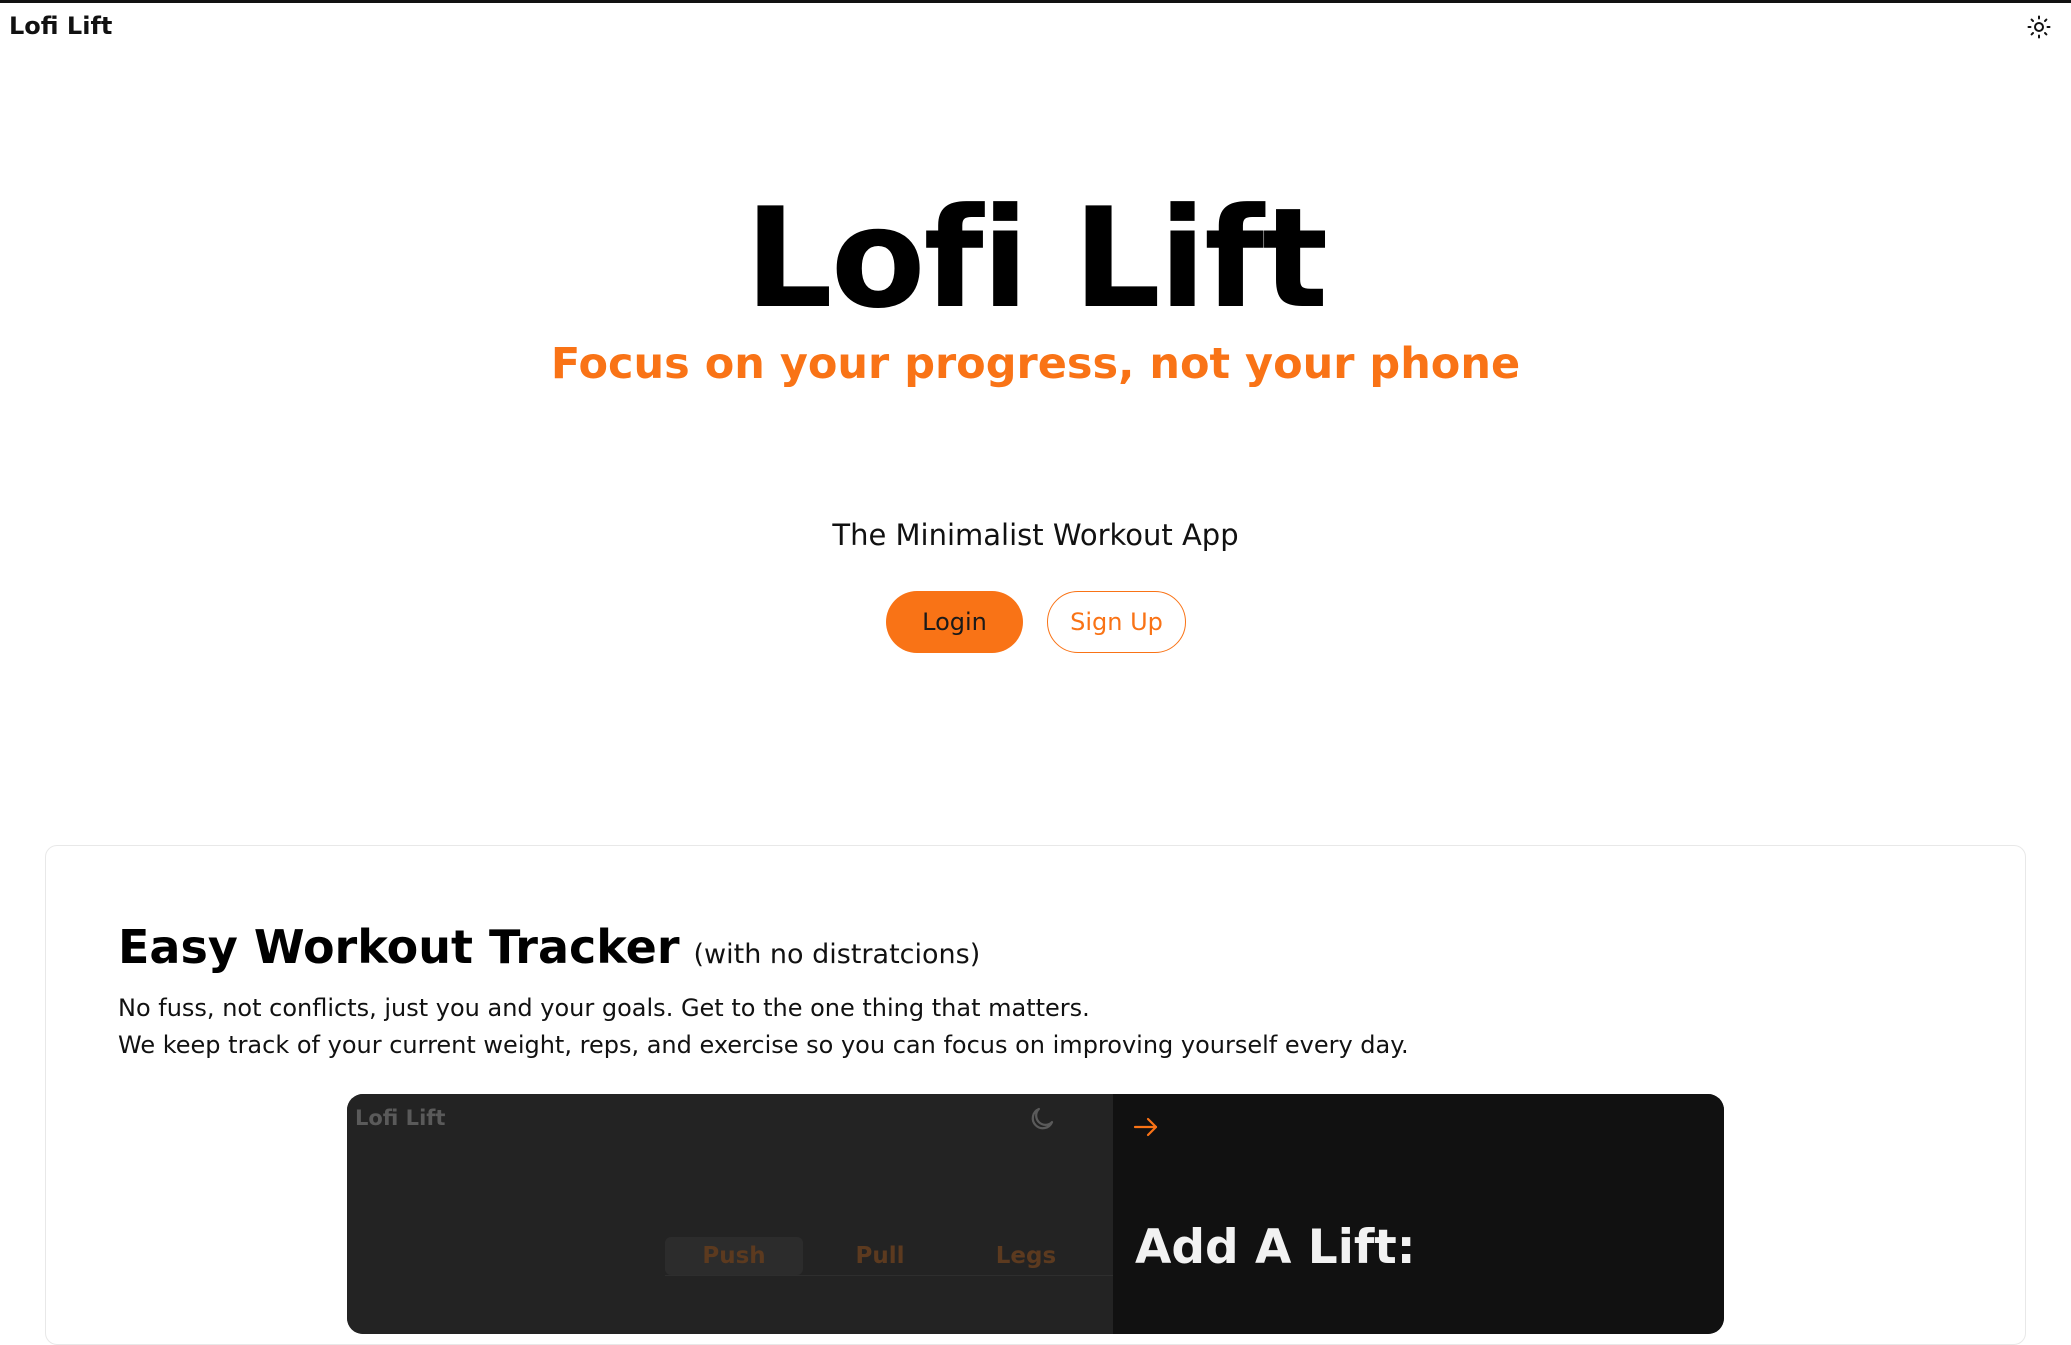 This screenshot has height=1345, width=2071. Describe the element at coordinates (1145, 1127) in the screenshot. I see `arrow-right-icon` at that location.